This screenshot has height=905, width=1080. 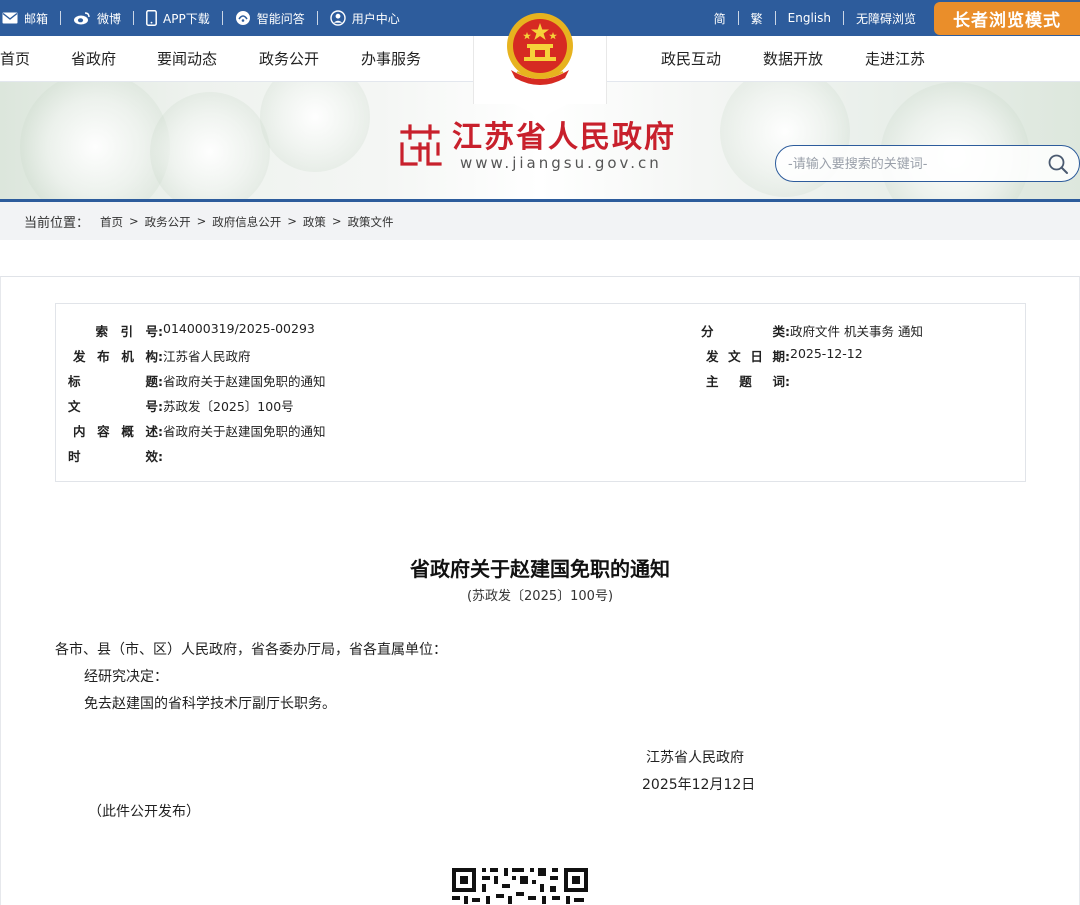 What do you see at coordinates (913, 164) in the screenshot?
I see `search-input` at bounding box center [913, 164].